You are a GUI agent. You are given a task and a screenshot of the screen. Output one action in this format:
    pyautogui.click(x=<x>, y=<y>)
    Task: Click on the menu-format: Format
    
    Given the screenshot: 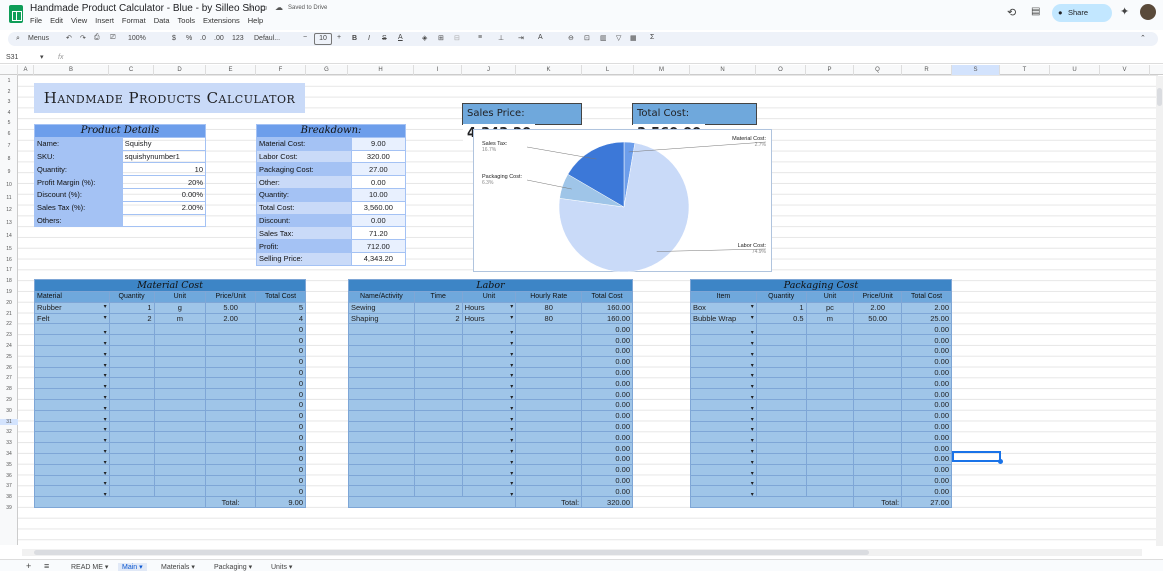 What is the action you would take?
    pyautogui.click(x=134, y=20)
    